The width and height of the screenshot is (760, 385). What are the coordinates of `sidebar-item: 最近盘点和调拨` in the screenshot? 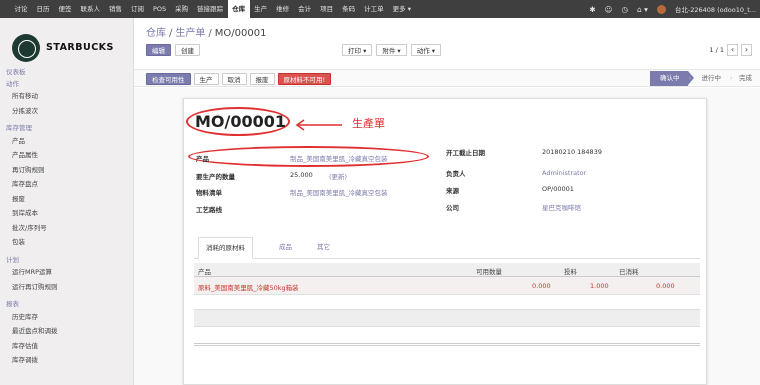 It's located at (69, 331).